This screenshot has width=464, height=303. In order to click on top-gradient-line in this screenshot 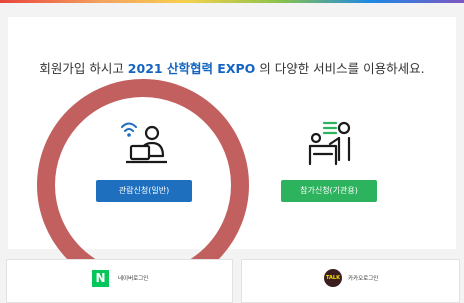, I will do `click(232, 1)`.